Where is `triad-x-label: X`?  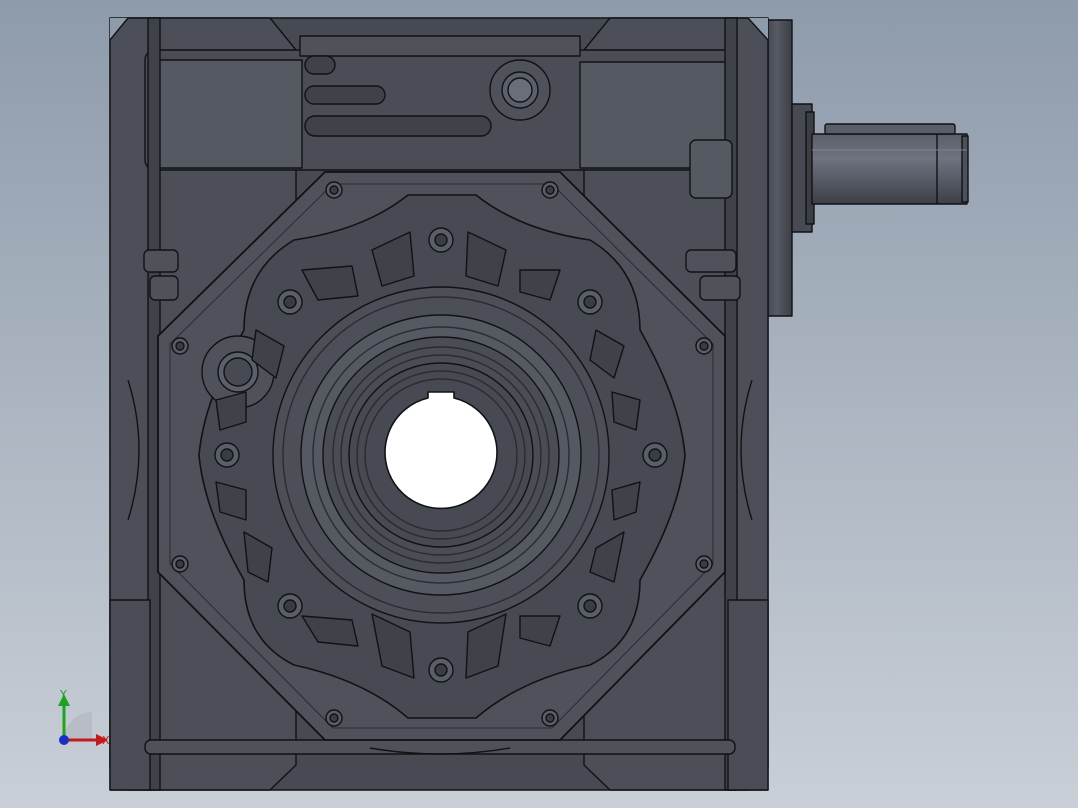
triad-x-label: X is located at coordinates (106, 740).